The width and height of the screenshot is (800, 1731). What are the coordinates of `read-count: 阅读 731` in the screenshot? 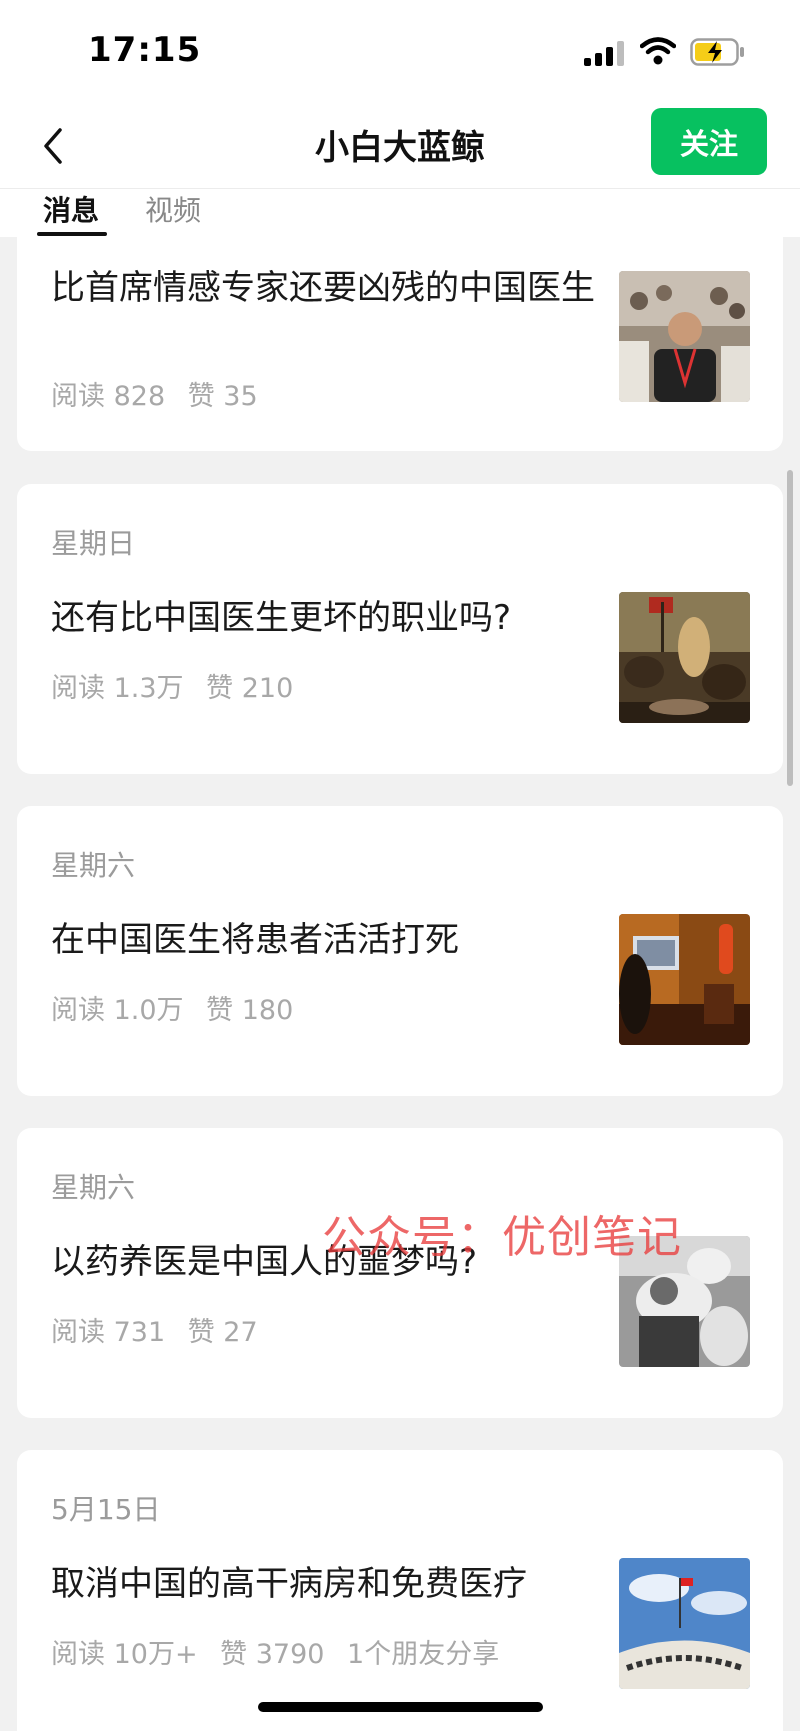 It's located at (108, 1332).